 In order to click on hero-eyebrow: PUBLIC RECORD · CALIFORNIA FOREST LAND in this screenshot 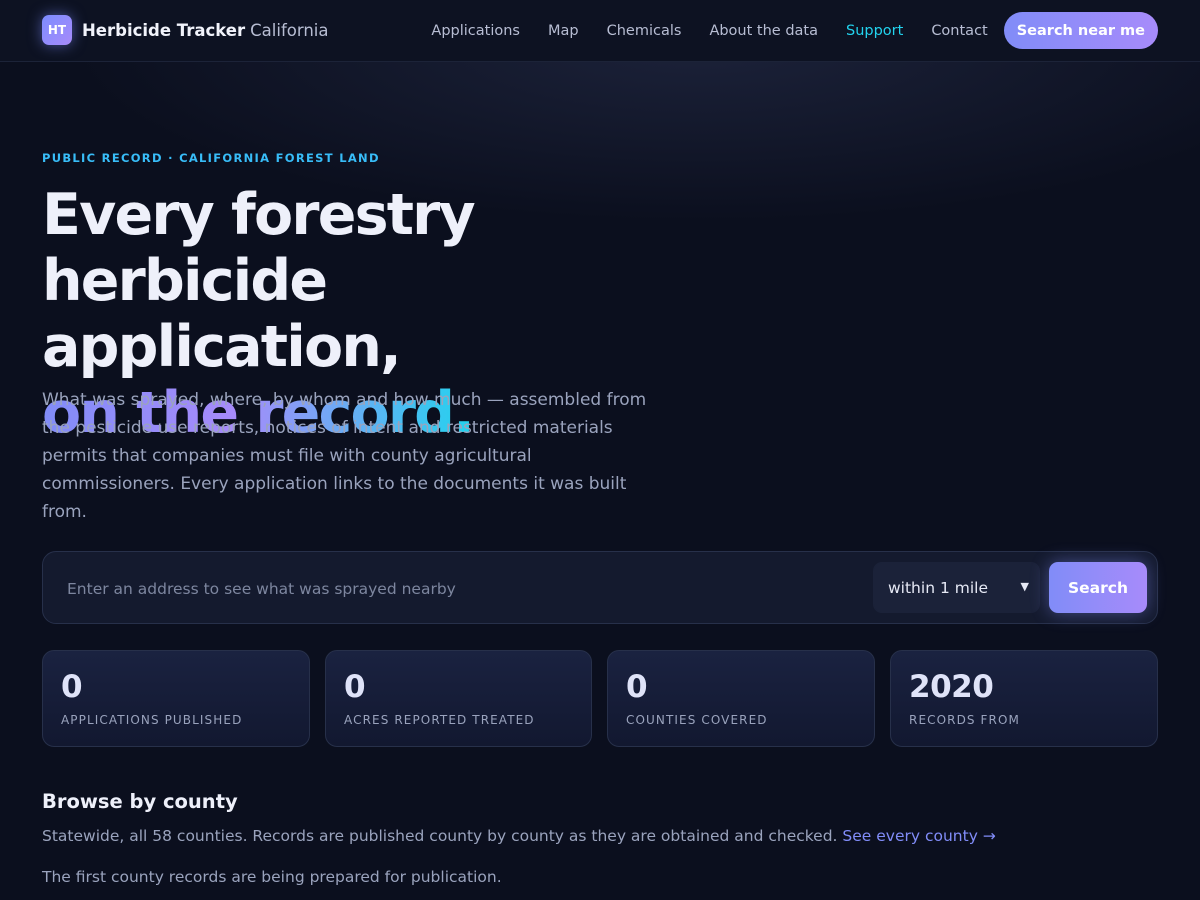, I will do `click(211, 158)`.